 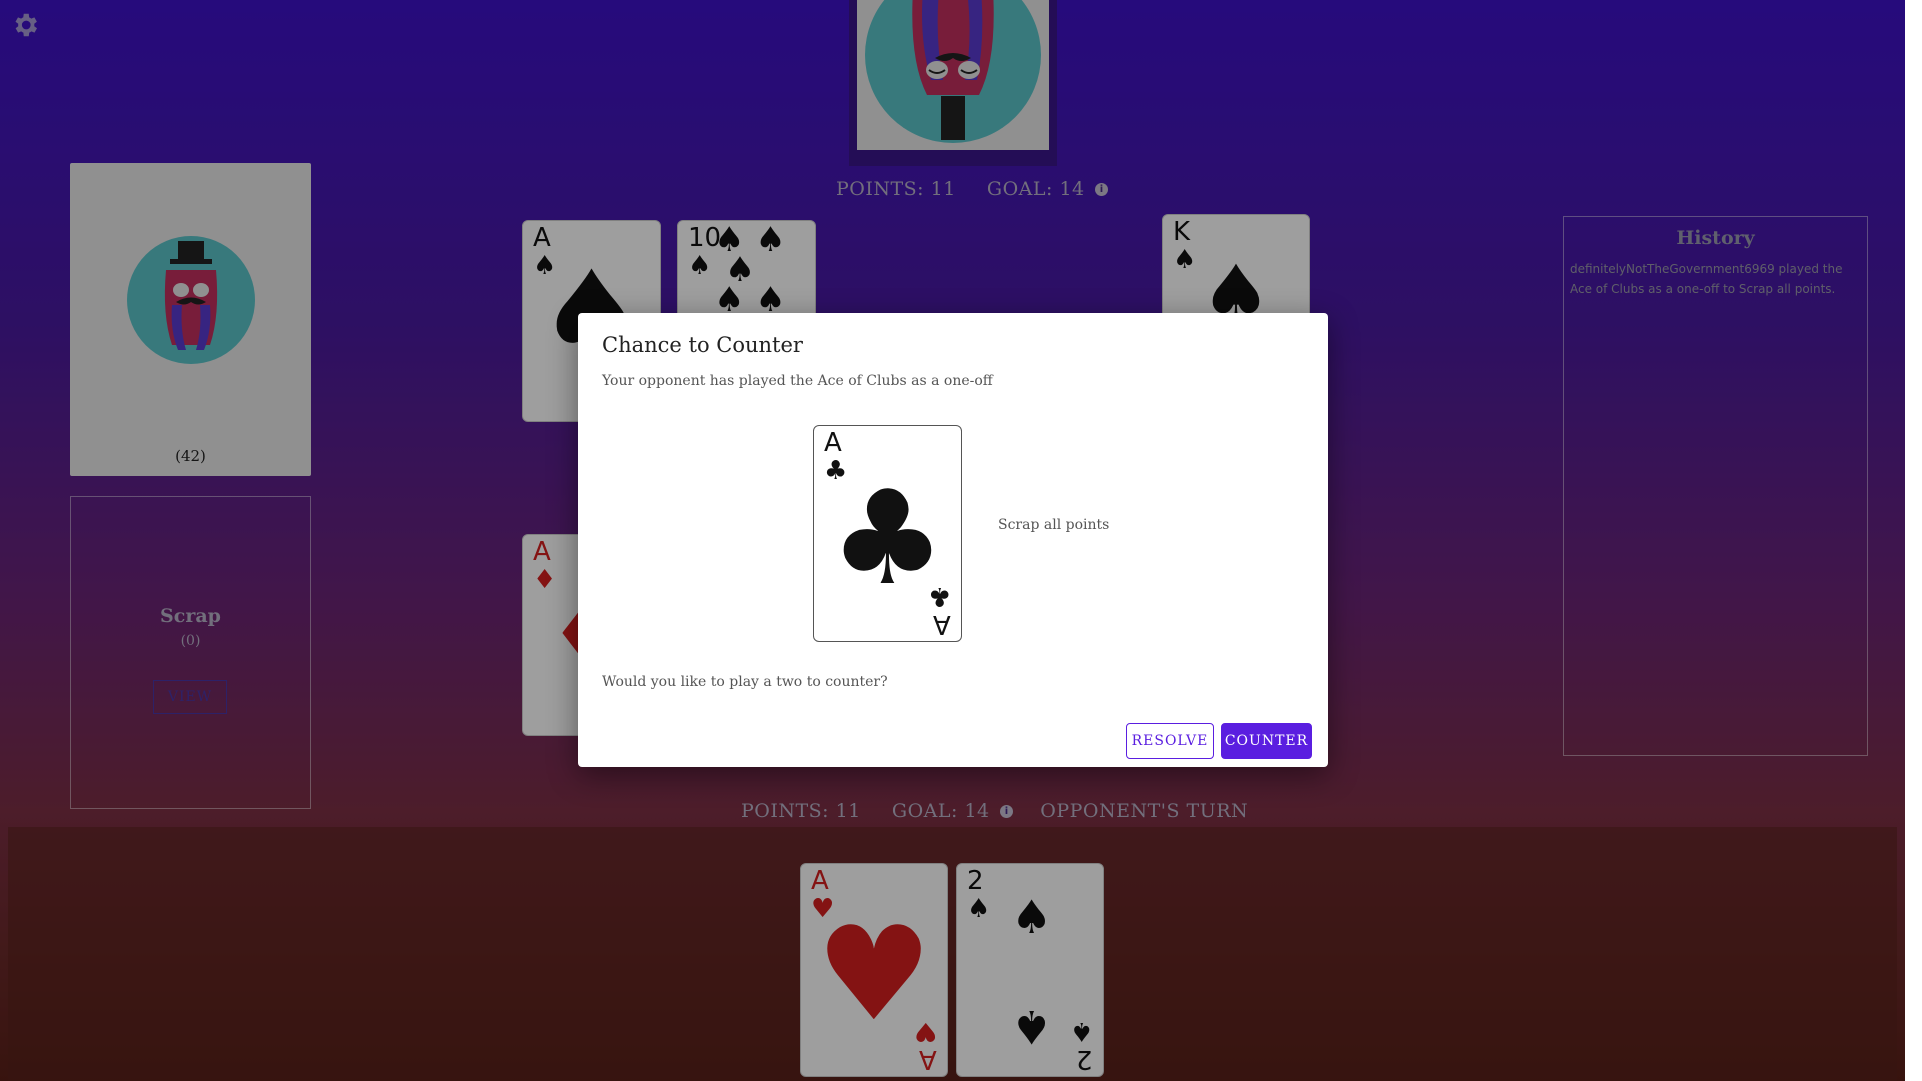 What do you see at coordinates (745, 682) in the screenshot?
I see `dialog-question: Would you like to play a two to counter?` at bounding box center [745, 682].